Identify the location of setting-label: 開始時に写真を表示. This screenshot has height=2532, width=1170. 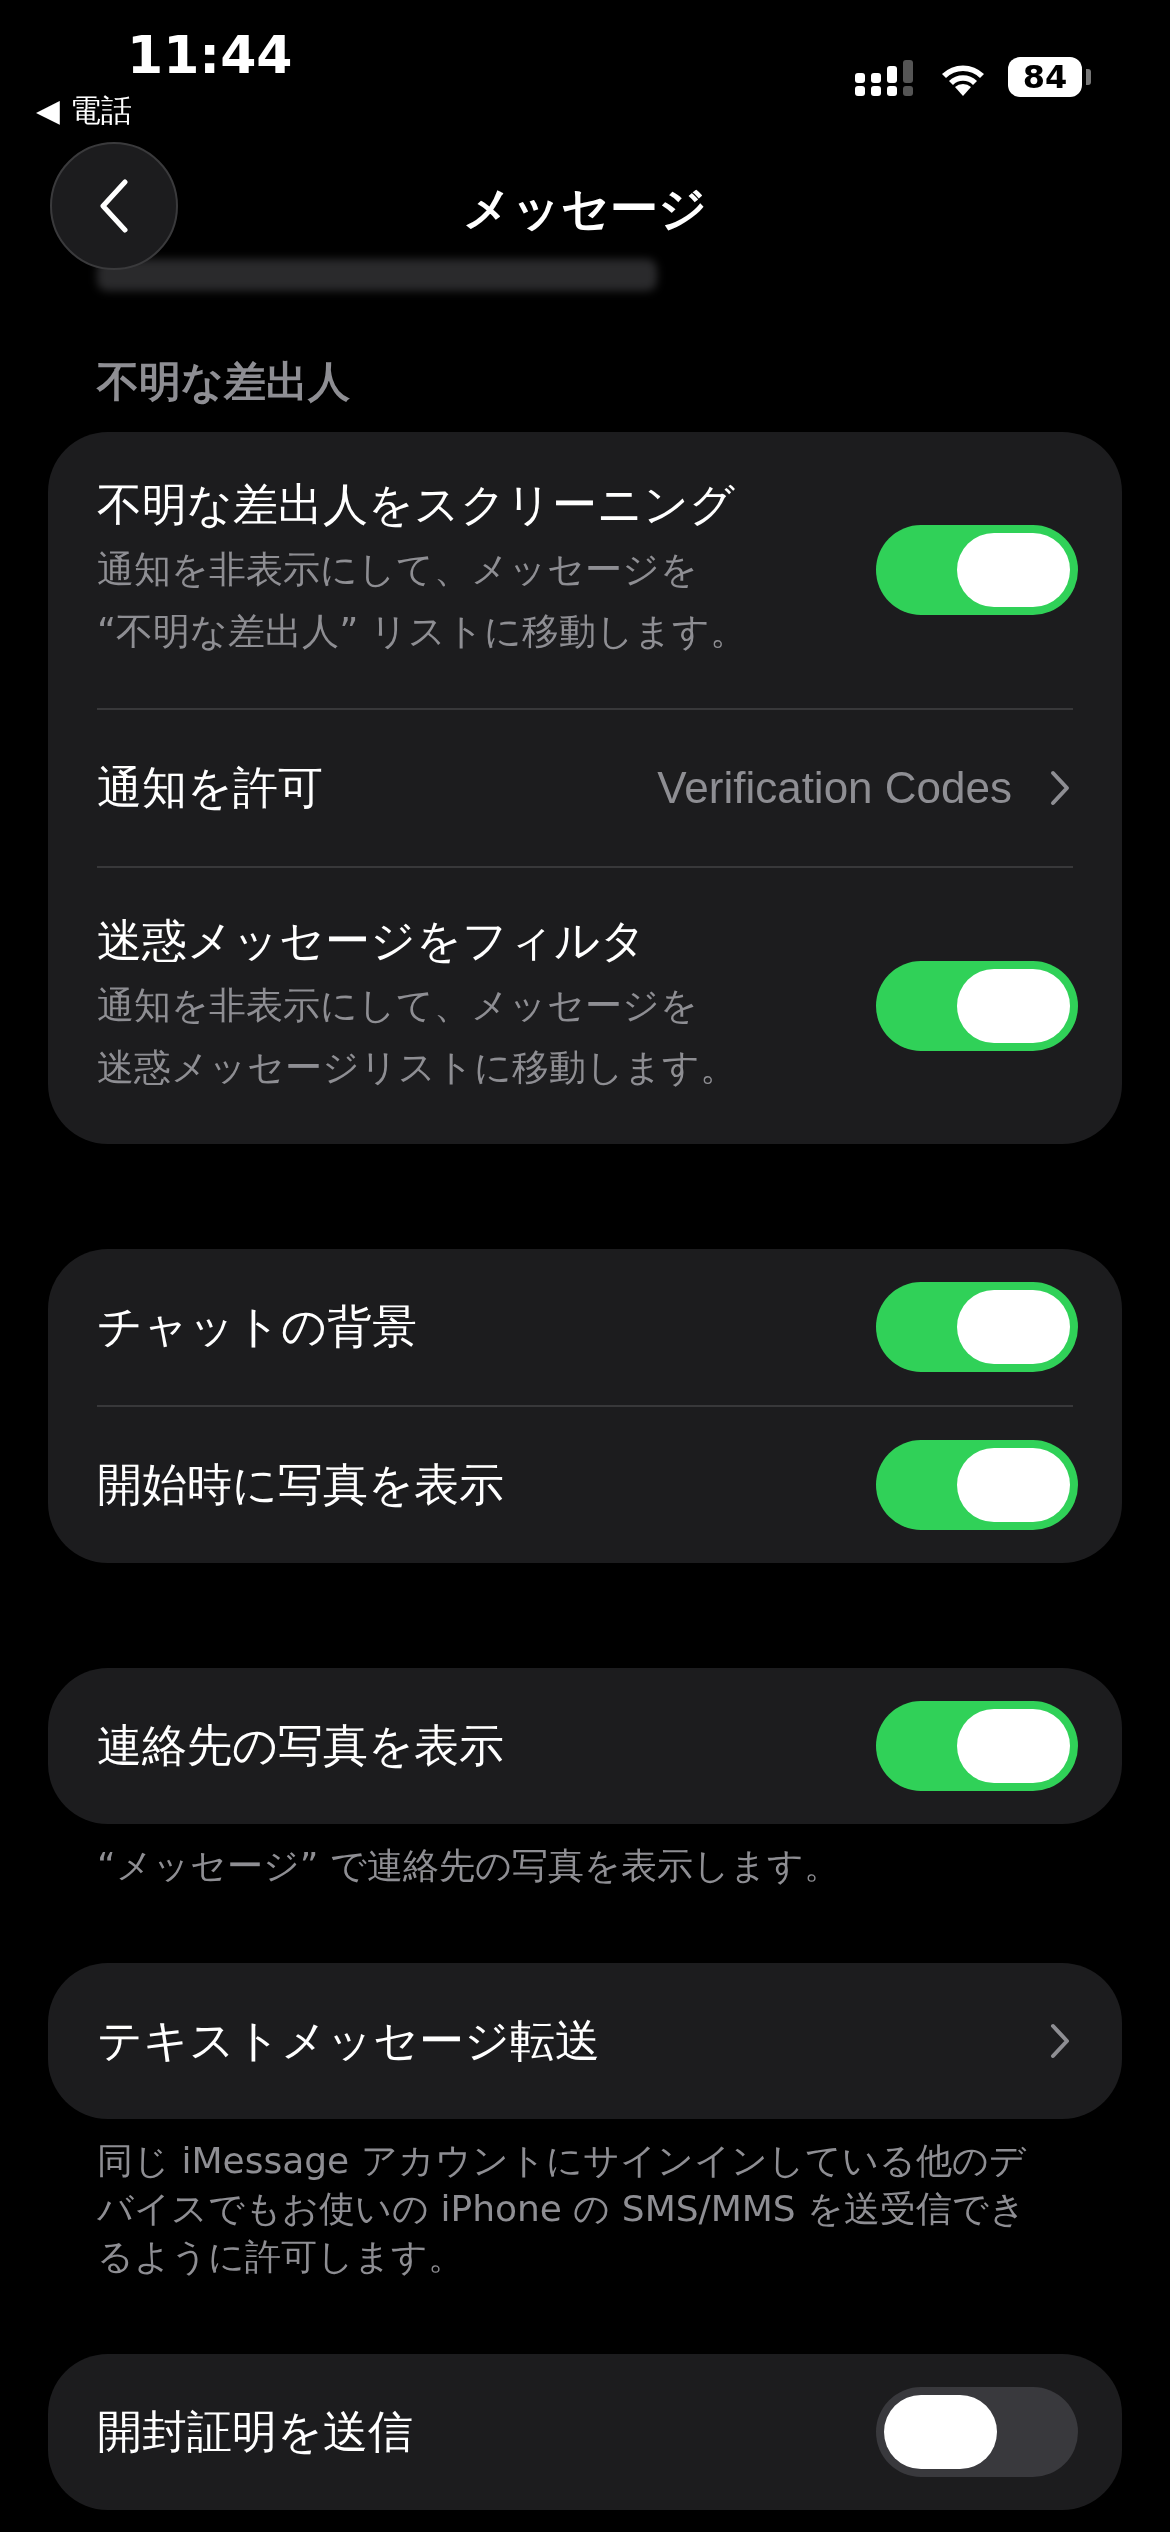
(300, 1485).